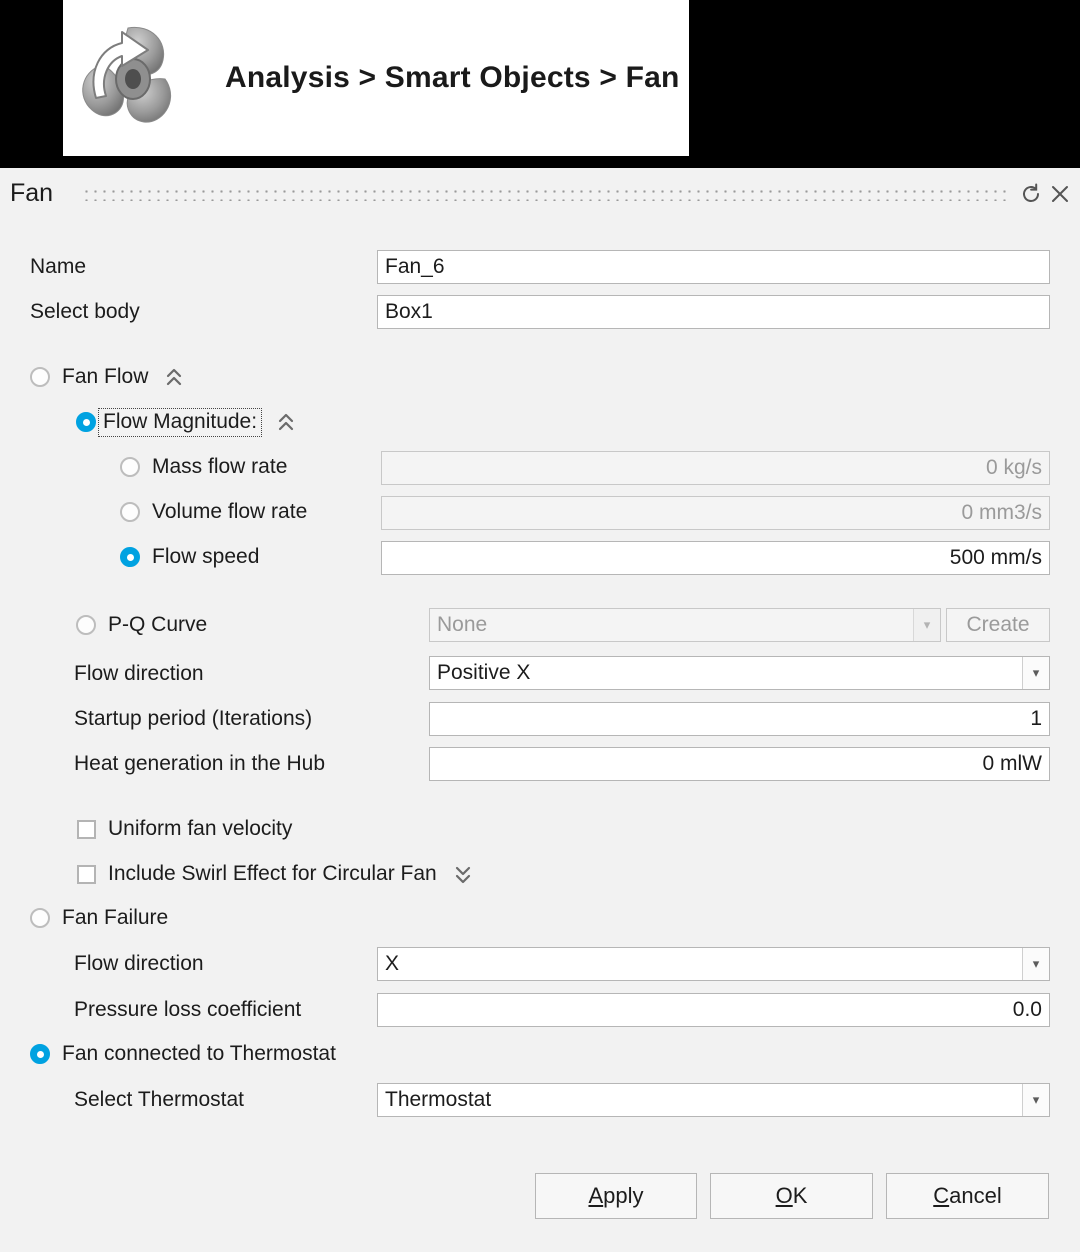 The height and width of the screenshot is (1252, 1080). Describe the element at coordinates (86, 422) in the screenshot. I see `flow-magnitude-radio` at that location.